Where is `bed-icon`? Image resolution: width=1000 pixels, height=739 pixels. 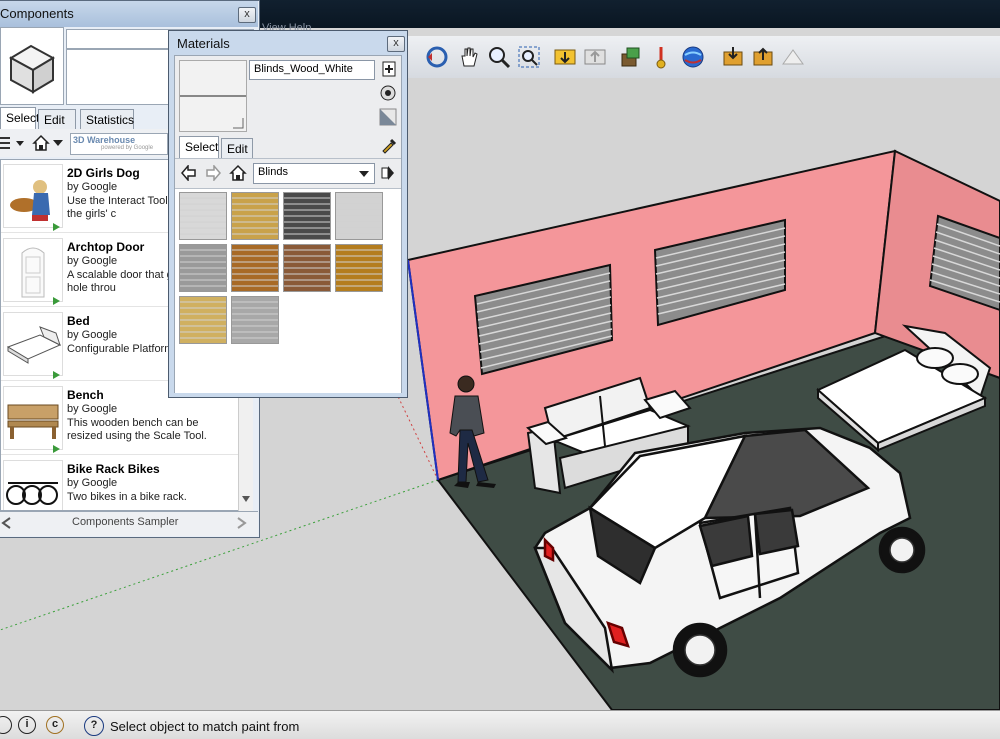
bed-icon is located at coordinates (34, 345).